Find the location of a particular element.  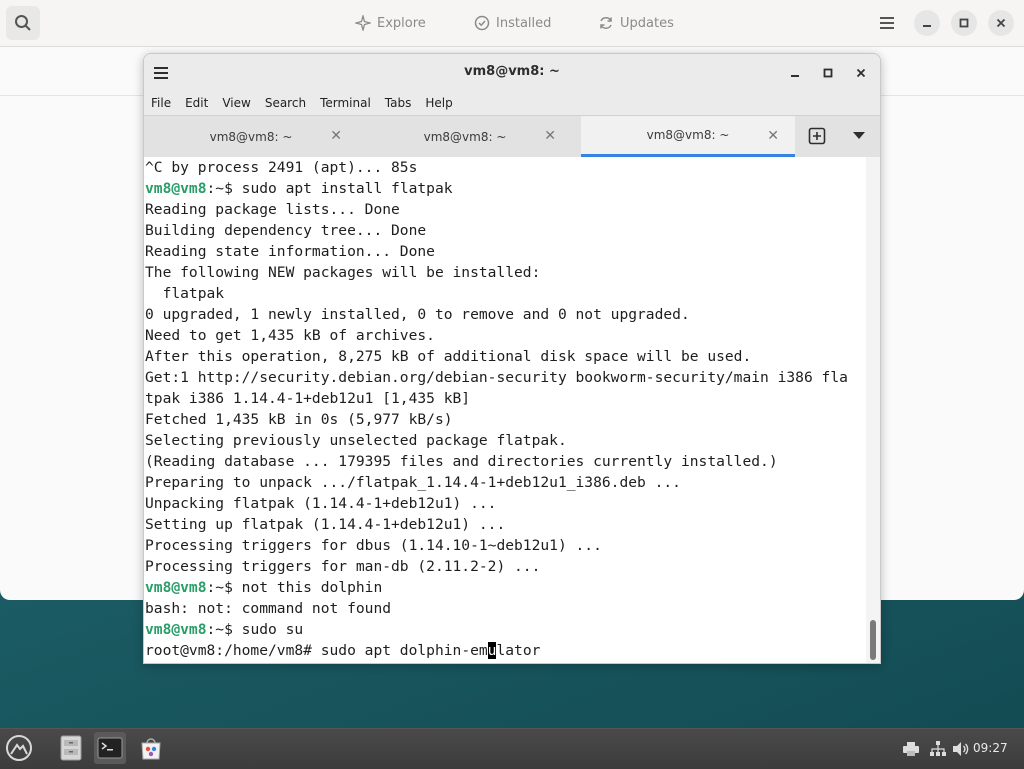

close-button is located at coordinates (1001, 23).